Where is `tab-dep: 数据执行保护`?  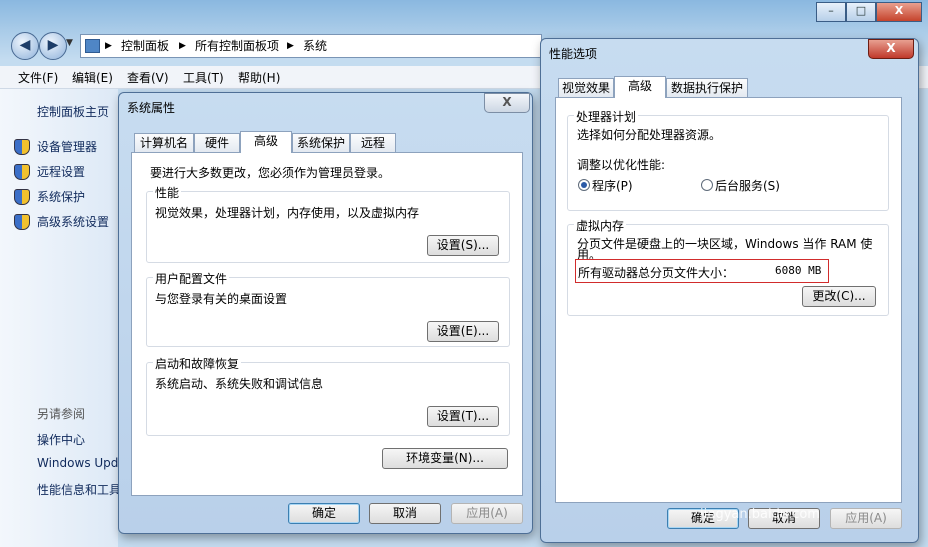
tab-dep: 数据执行保护 is located at coordinates (707, 88).